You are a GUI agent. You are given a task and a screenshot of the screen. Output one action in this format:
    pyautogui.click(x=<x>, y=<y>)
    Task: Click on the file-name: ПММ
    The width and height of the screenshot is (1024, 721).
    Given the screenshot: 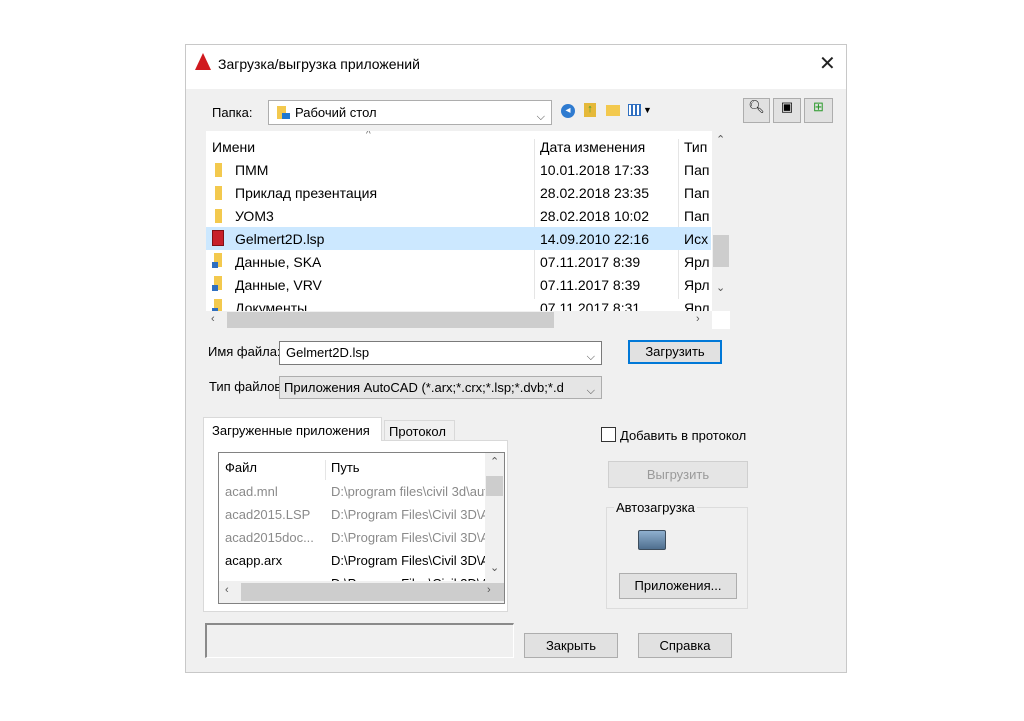 What is the action you would take?
    pyautogui.click(x=252, y=170)
    